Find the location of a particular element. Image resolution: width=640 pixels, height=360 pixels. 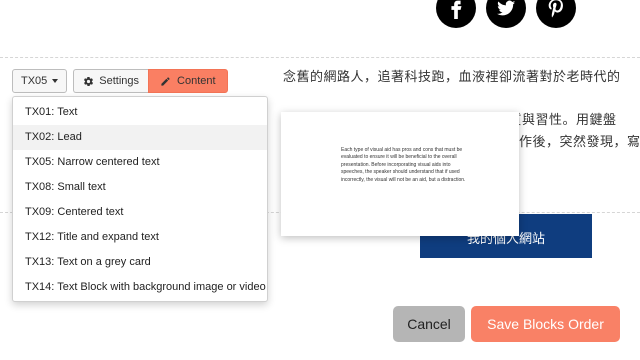

twitter-icon is located at coordinates (506, 14).